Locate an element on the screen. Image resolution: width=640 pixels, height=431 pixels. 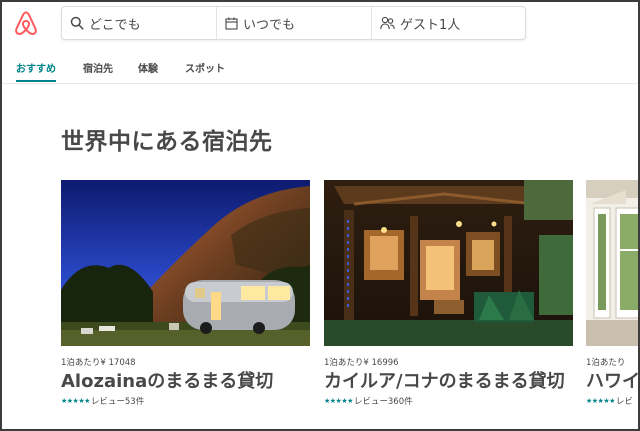
listing-rating: ★★★★★ レビュー53件 is located at coordinates (185, 401).